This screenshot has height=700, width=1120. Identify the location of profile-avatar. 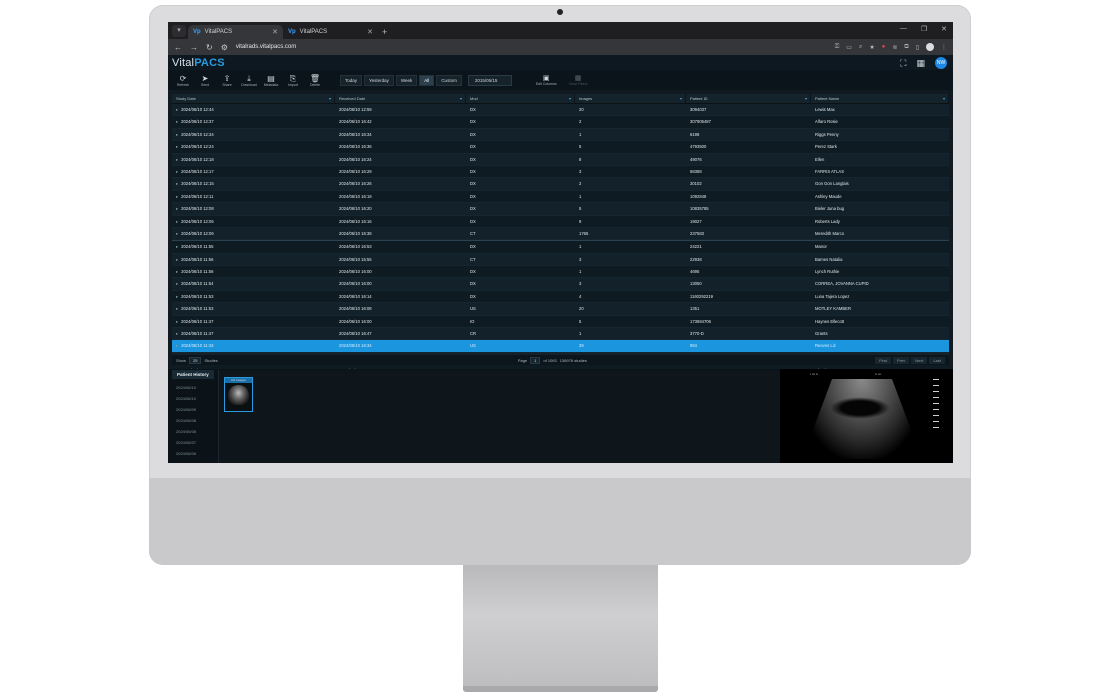
(930, 47).